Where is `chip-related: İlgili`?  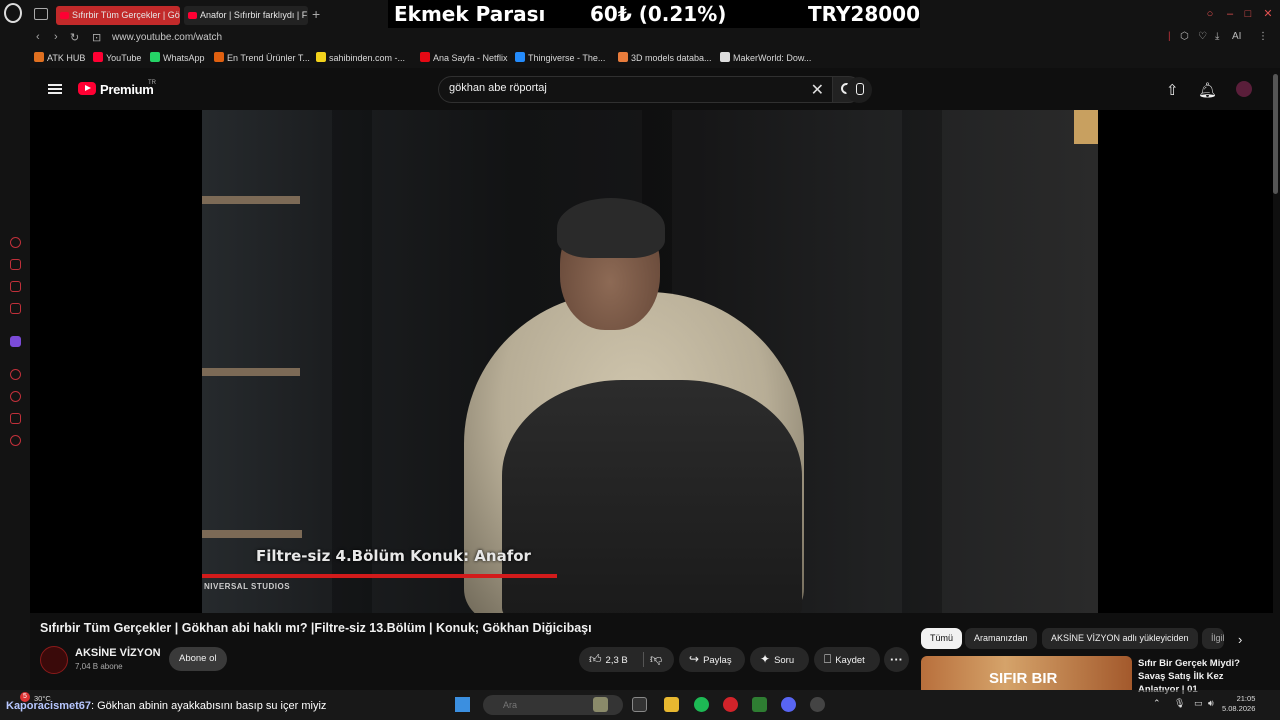 chip-related: İlgili is located at coordinates (1213, 638).